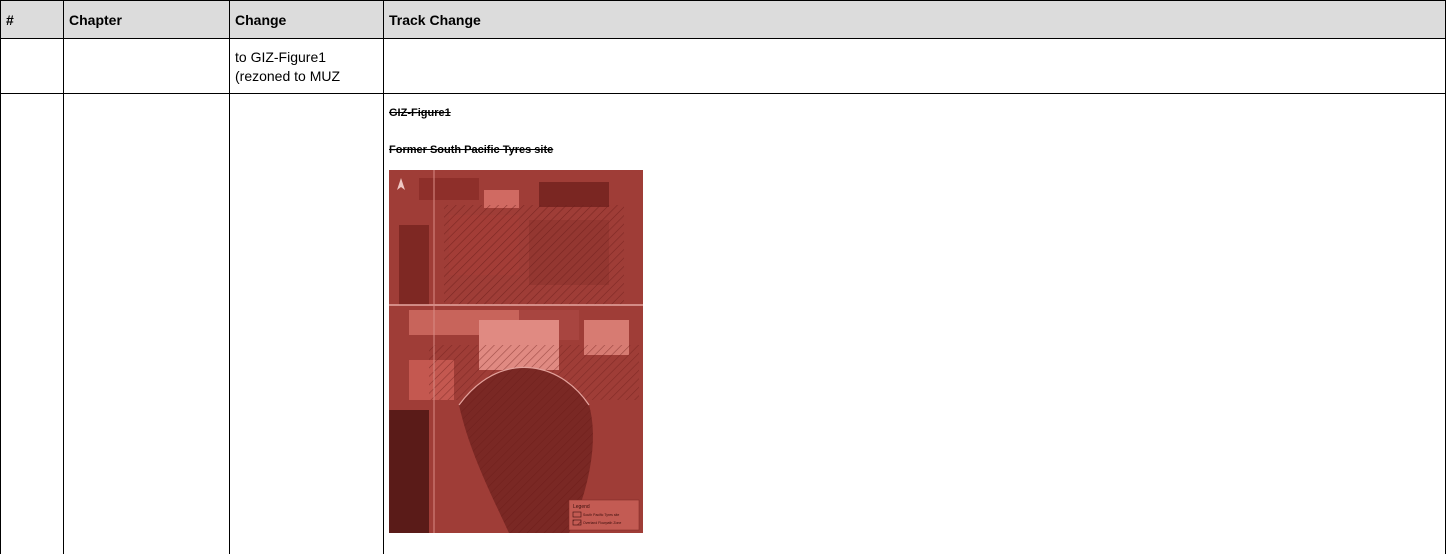 The image size is (1447, 554). Describe the element at coordinates (471, 150) in the screenshot. I see `figure-subtitle-deleted: Former South Pacific Tyres site` at that location.